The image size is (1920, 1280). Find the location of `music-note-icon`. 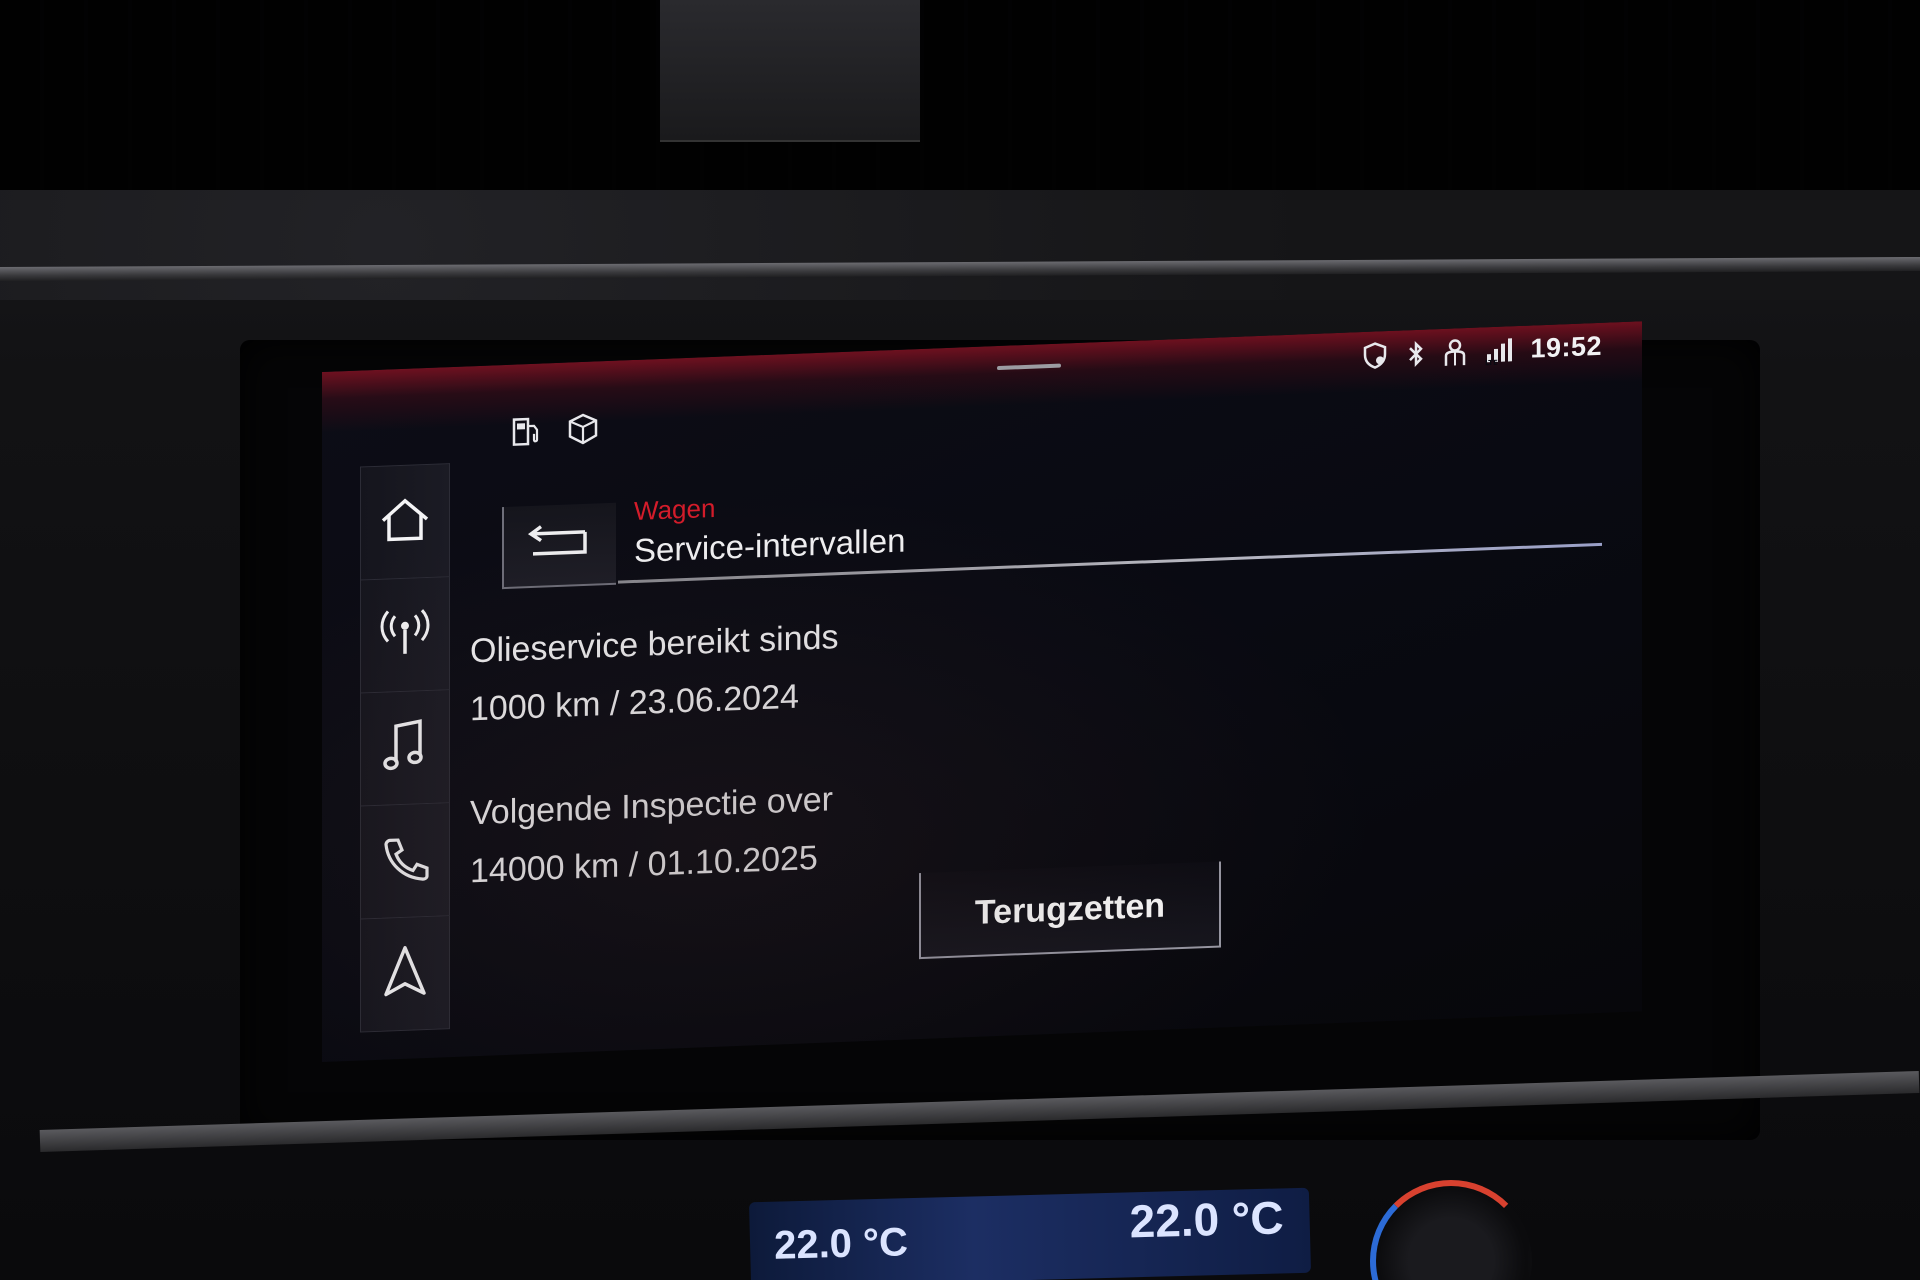

music-note-icon is located at coordinates (405, 748).